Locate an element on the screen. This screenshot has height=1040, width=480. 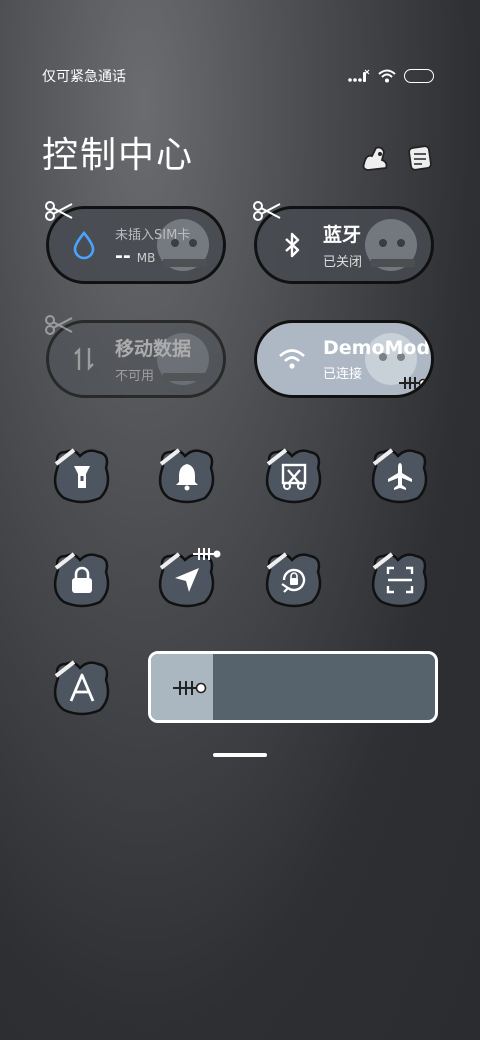
airplane-mode-tile is located at coordinates (400, 476).